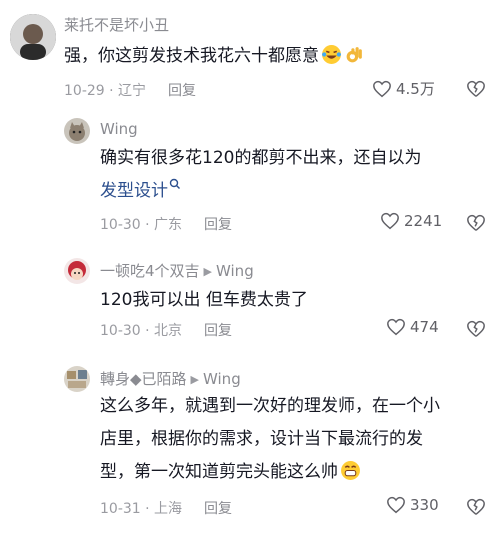 Image resolution: width=498 pixels, height=540 pixels. I want to click on comment-text-content: 强，你这剪发技术我花六十都愿意, so click(191, 56).